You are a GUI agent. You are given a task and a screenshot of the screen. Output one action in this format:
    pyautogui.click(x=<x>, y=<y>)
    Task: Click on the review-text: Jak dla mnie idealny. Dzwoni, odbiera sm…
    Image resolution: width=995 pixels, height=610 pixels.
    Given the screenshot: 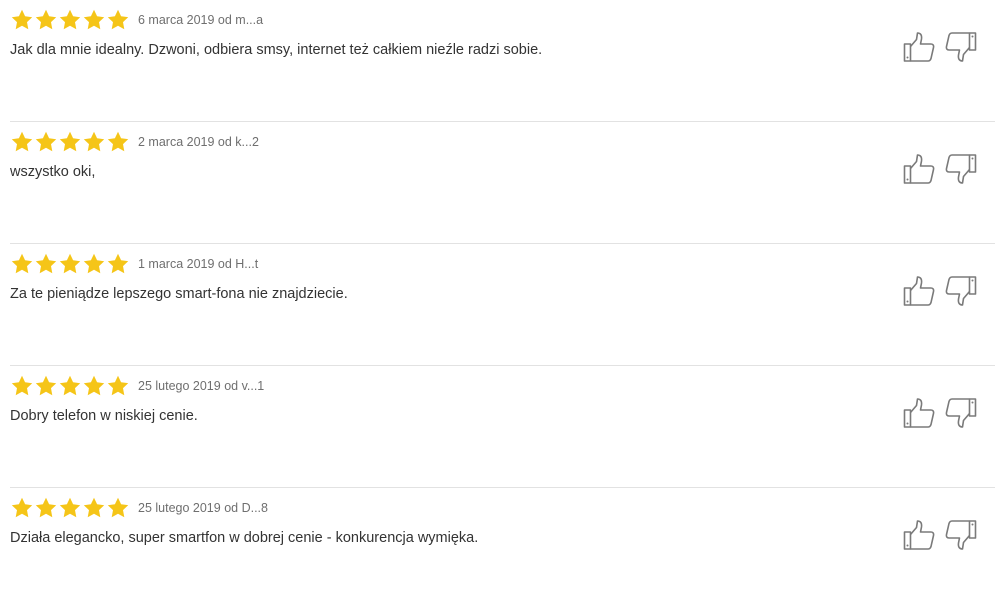 What is the action you would take?
    pyautogui.click(x=276, y=50)
    